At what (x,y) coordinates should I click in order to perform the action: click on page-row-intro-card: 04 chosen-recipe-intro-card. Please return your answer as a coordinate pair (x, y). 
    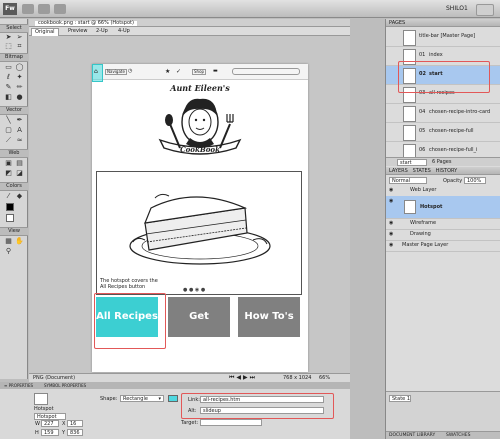
    Looking at the image, I should click on (443, 113).